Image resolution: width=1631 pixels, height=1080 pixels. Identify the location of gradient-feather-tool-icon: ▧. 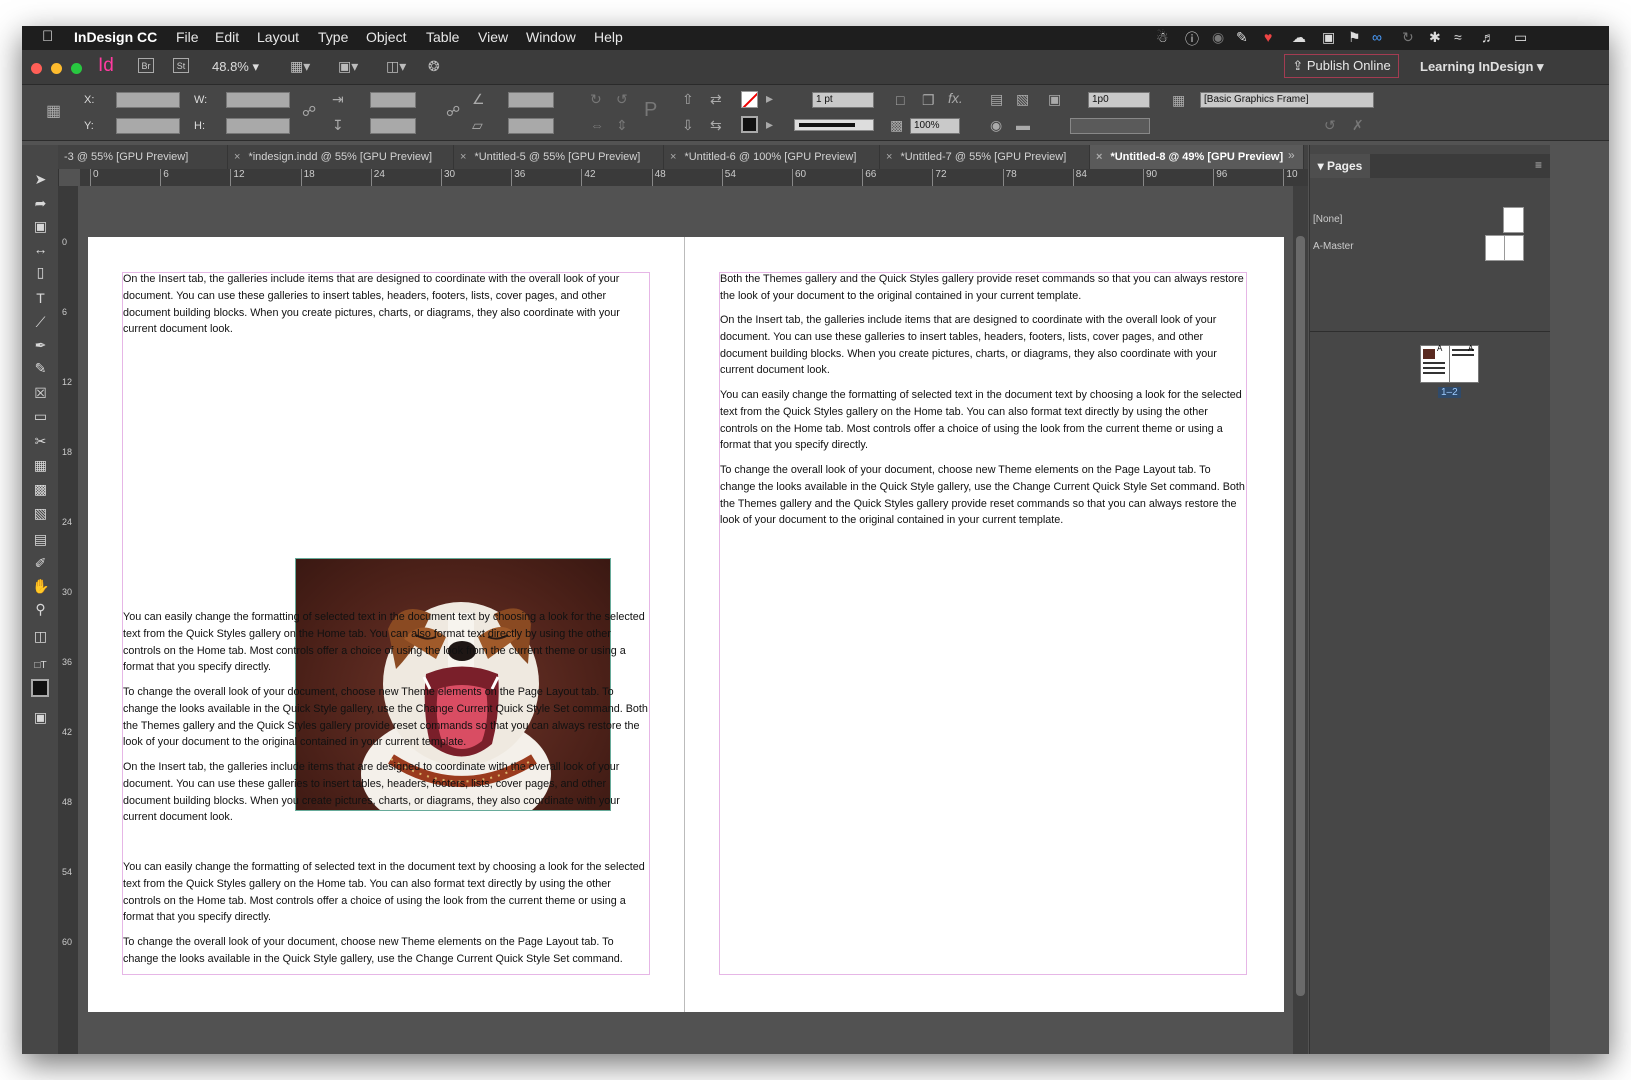
(40, 513).